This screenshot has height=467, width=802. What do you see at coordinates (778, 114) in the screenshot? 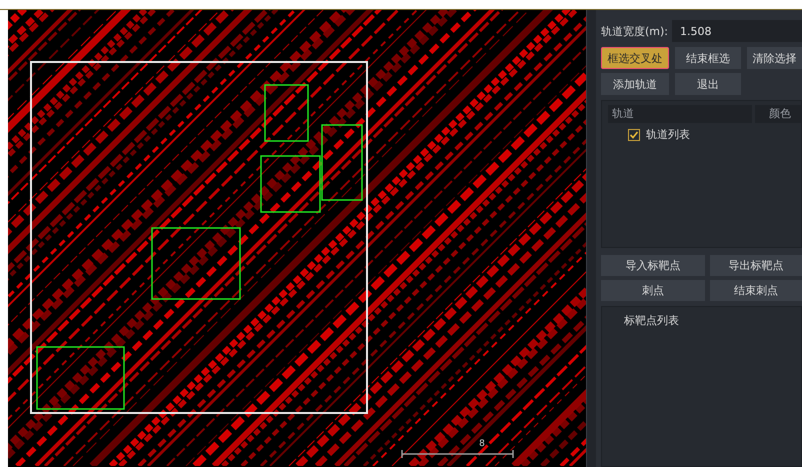
I see `column-header: 颜色` at bounding box center [778, 114].